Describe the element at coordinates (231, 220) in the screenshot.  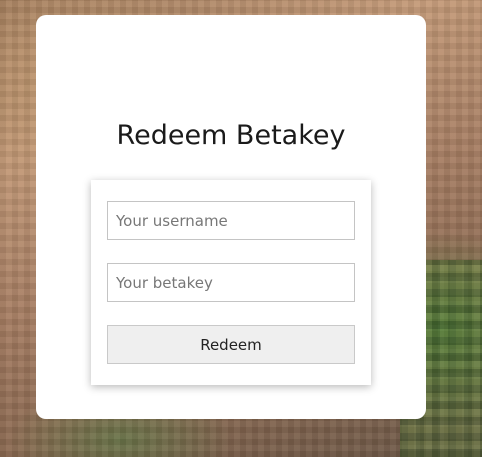
I see `username-input` at that location.